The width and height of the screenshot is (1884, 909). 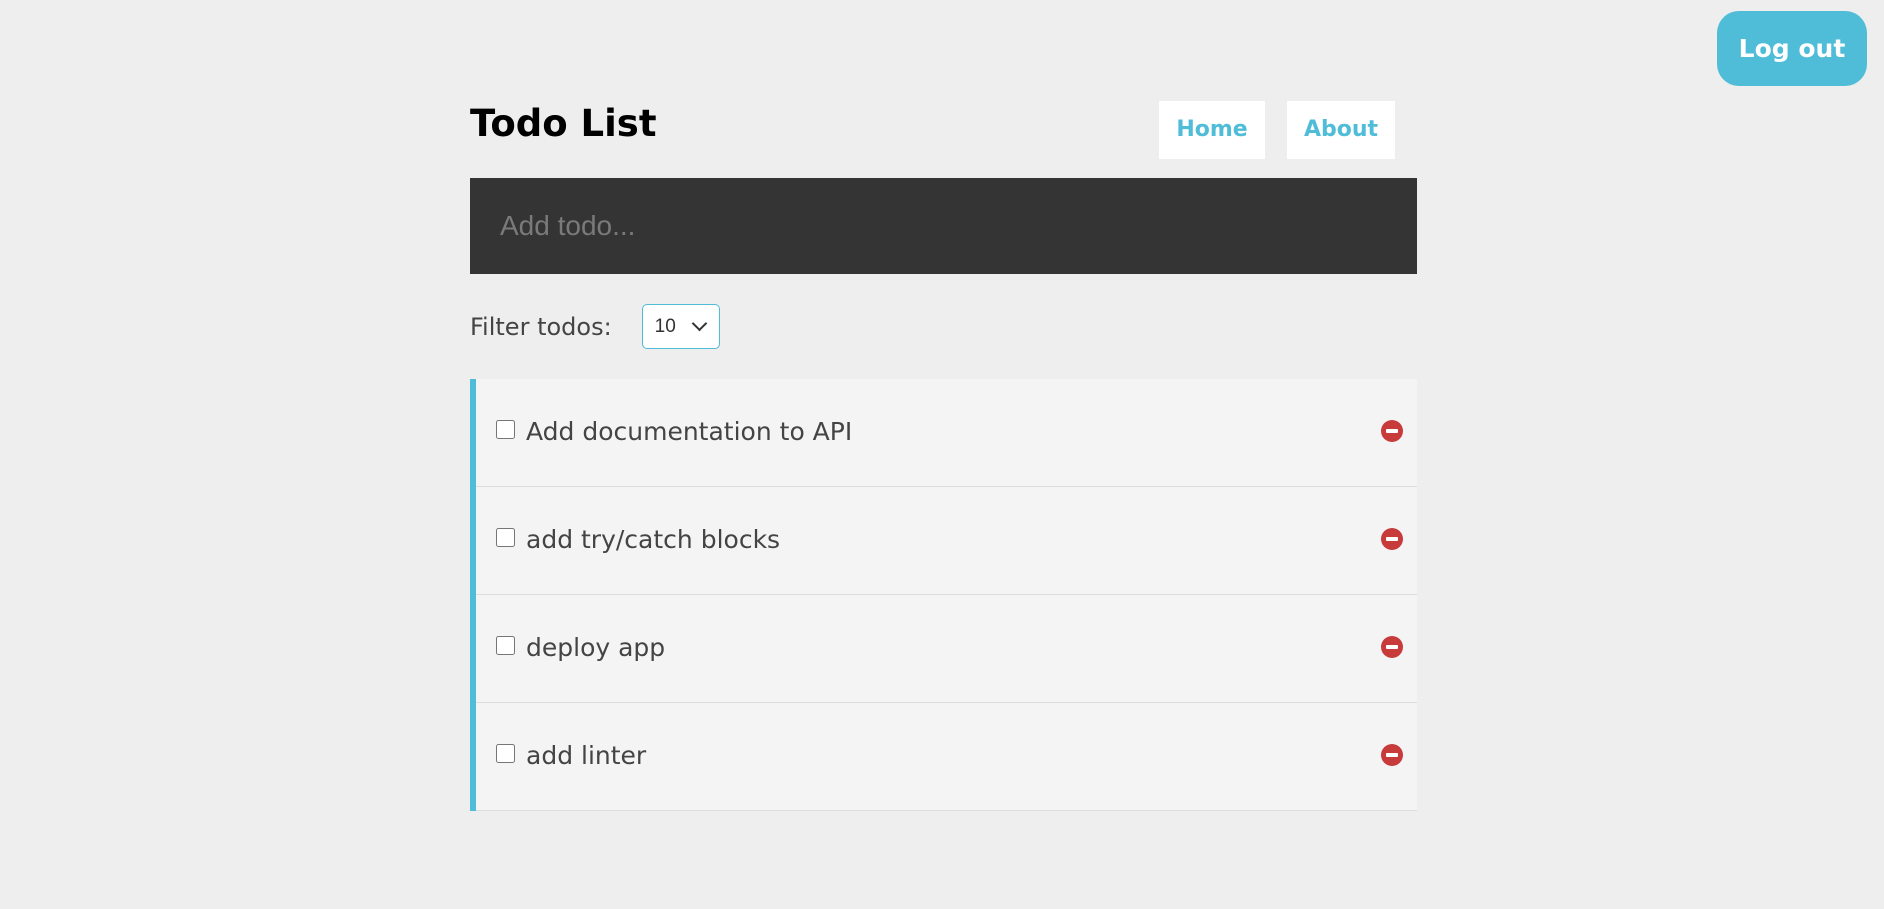 What do you see at coordinates (943, 226) in the screenshot?
I see `add-todo-input` at bounding box center [943, 226].